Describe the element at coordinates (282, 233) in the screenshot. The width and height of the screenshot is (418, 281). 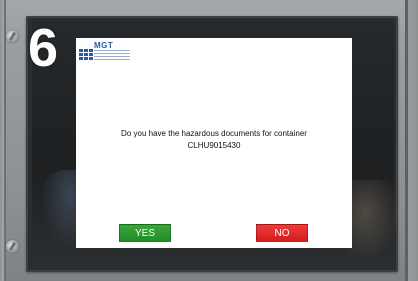
I see `no-button: NO` at that location.